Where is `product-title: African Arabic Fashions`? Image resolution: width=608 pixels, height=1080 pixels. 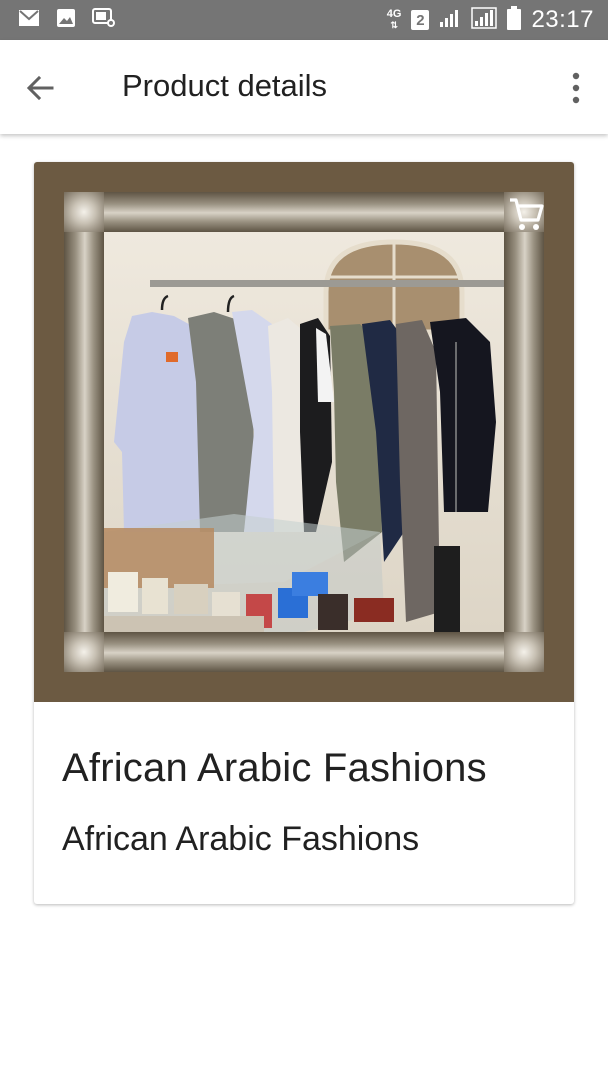
product-title: African Arabic Fashions is located at coordinates (274, 768).